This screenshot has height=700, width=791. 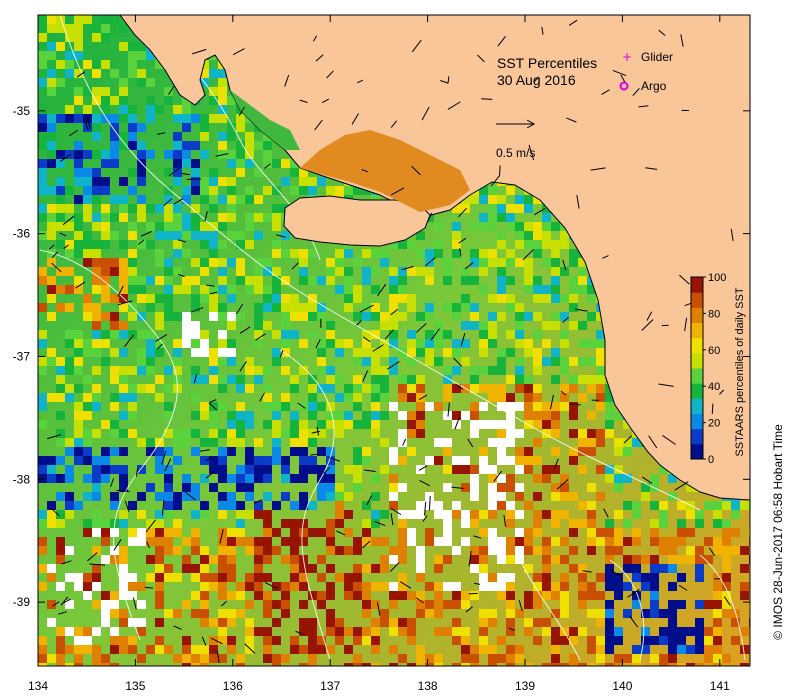 I want to click on colorbar-swatch, so click(x=697, y=315).